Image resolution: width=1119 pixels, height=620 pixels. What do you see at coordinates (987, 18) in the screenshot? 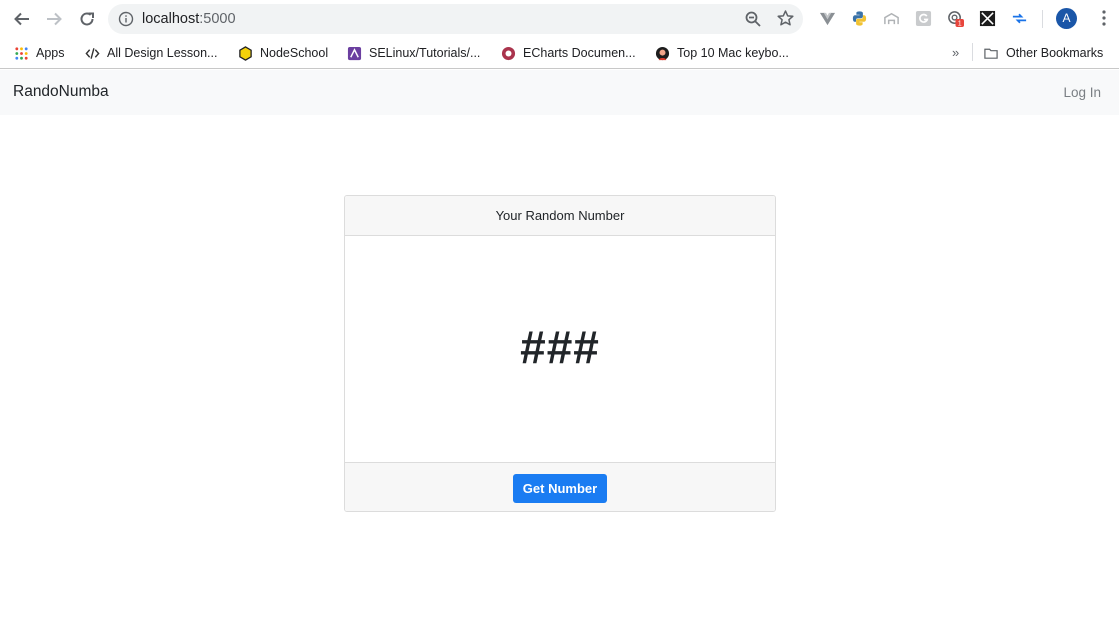
I see `pixel-extension-icon` at bounding box center [987, 18].